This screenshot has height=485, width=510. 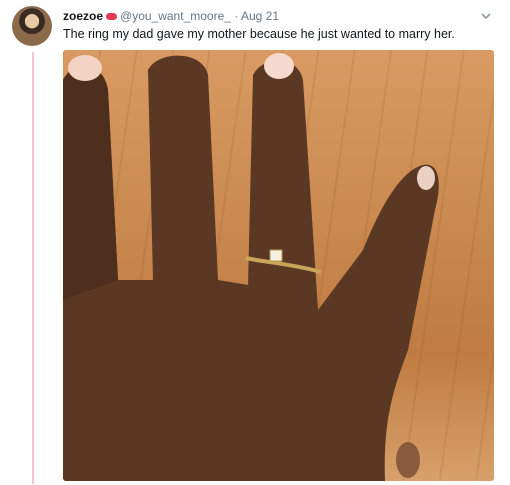 I want to click on lips-emoji-icon, so click(x=112, y=17).